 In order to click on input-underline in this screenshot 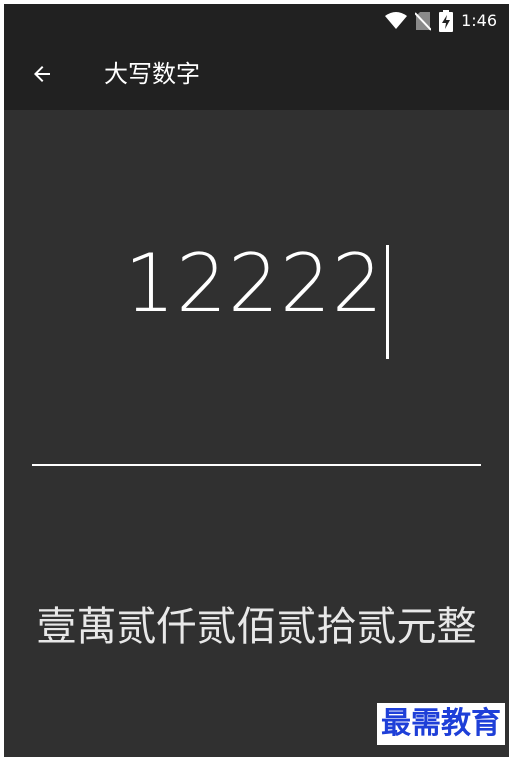, I will do `click(256, 465)`.